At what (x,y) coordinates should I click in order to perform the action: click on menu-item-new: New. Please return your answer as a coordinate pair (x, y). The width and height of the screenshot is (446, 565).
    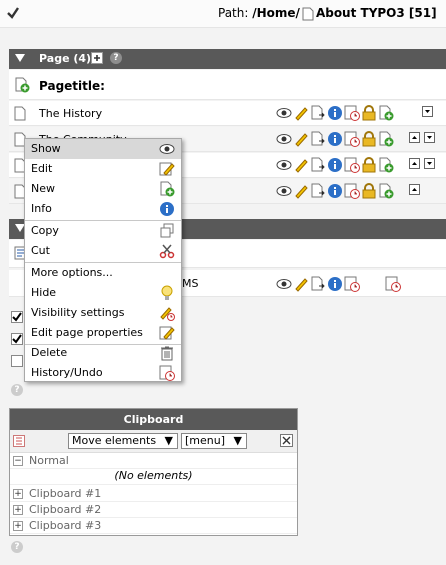
    Looking at the image, I should click on (103, 189).